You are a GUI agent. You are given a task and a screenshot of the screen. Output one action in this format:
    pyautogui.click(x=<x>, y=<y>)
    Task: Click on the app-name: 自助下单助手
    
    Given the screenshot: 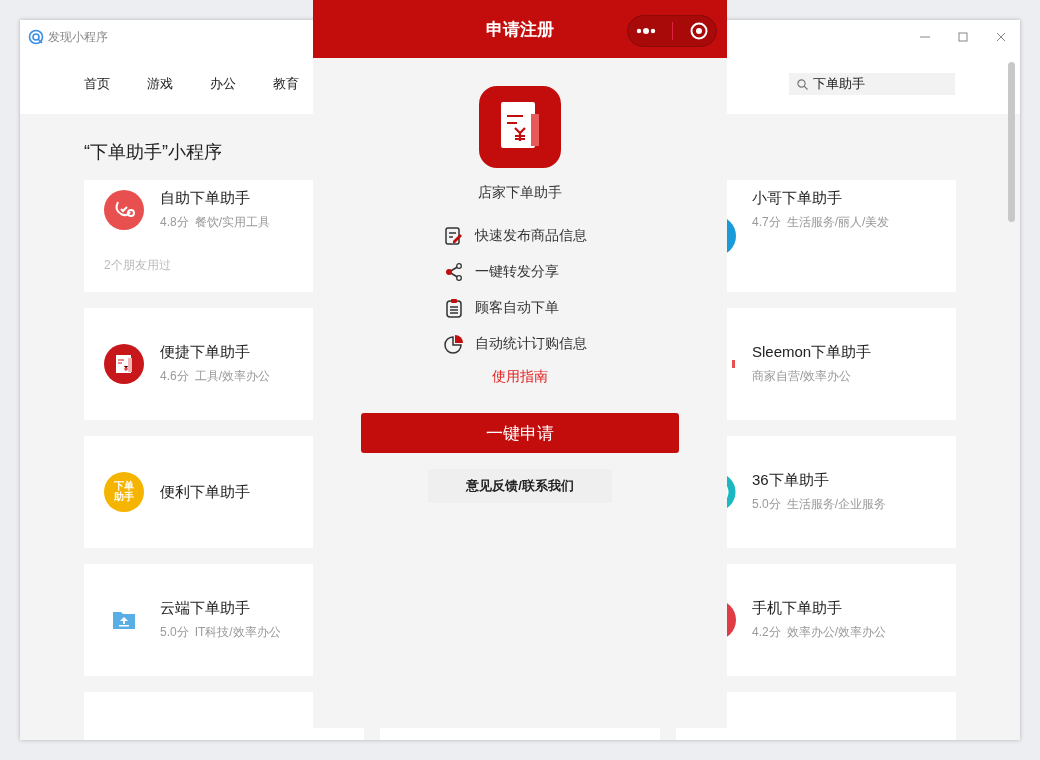 What is the action you would take?
    pyautogui.click(x=205, y=198)
    